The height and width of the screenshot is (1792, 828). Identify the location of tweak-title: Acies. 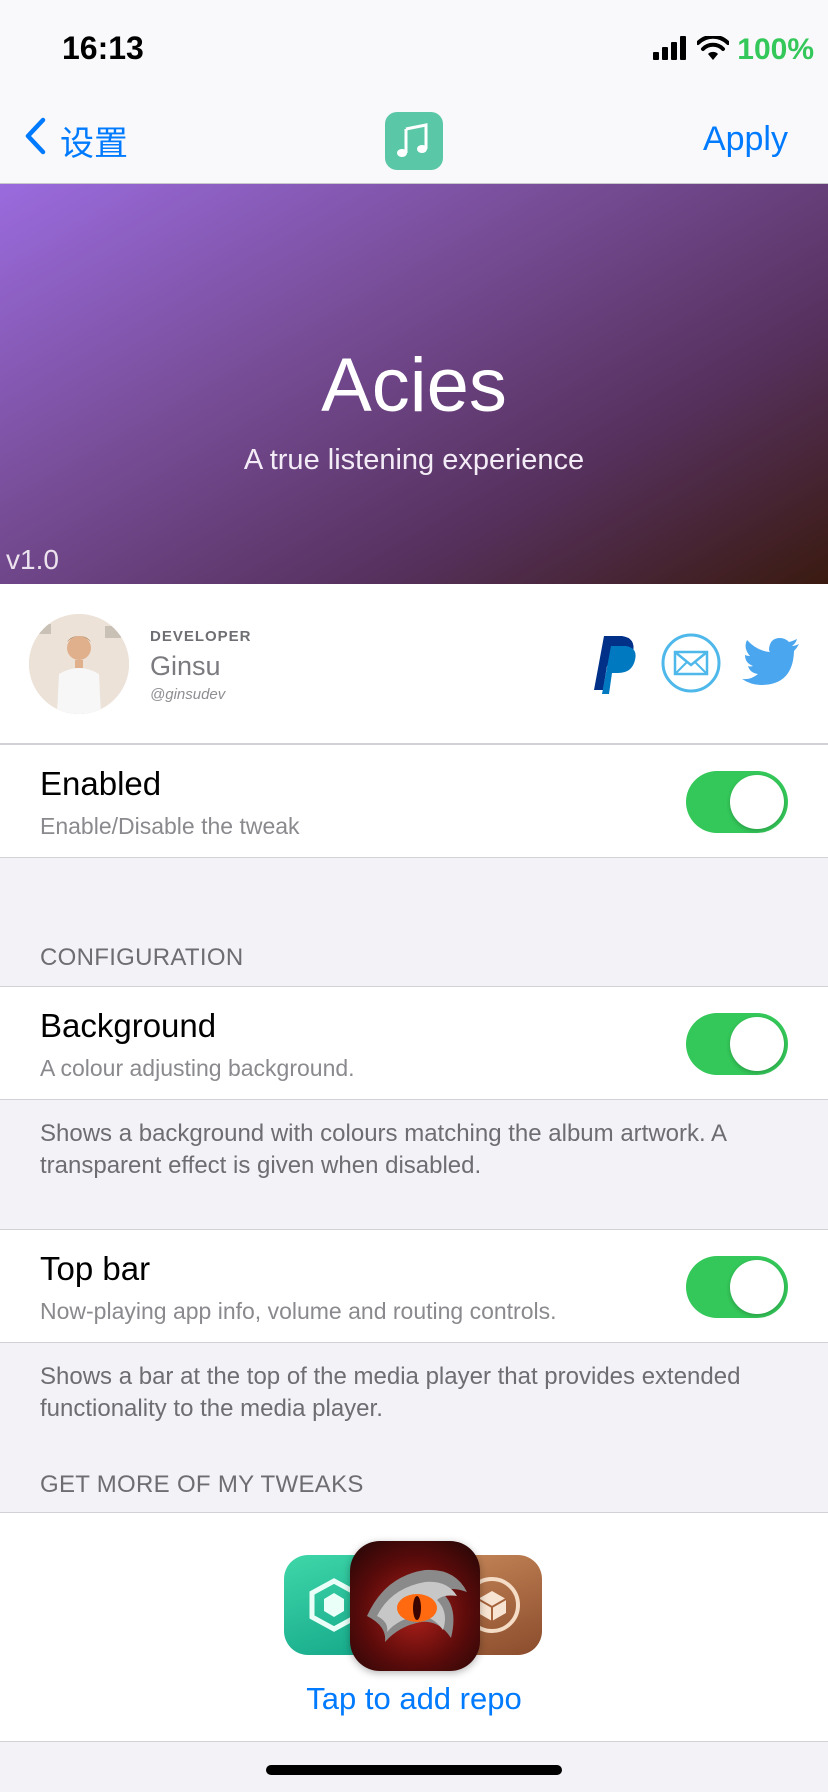
(414, 385).